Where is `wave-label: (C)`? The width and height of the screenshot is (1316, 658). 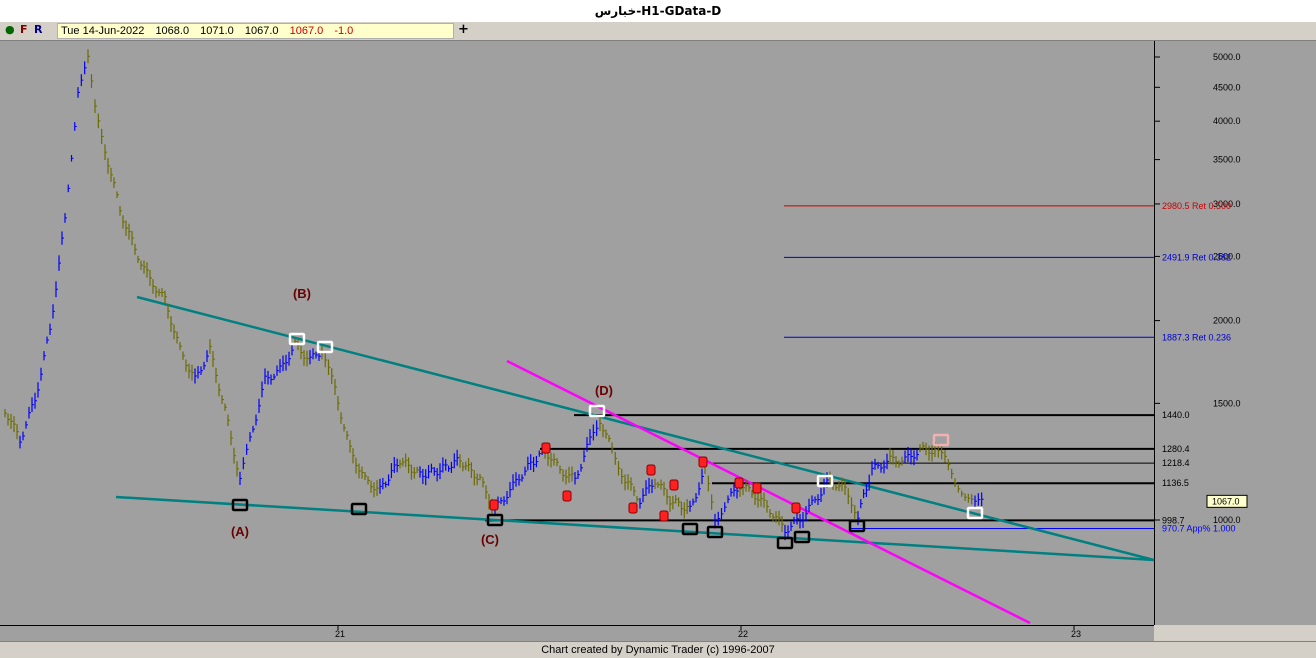 wave-label: (C) is located at coordinates (490, 539).